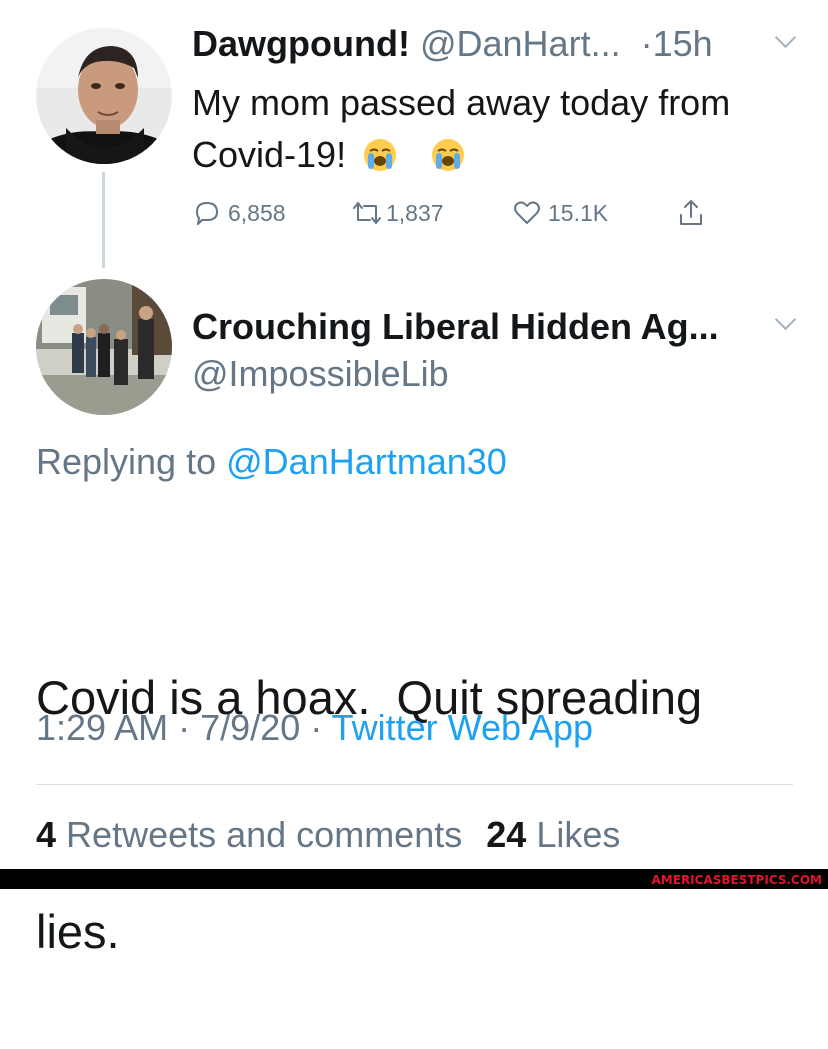 The image size is (828, 1049). Describe the element at coordinates (250, 727) in the screenshot. I see `reply-tweet-date: 7/9/20` at that location.